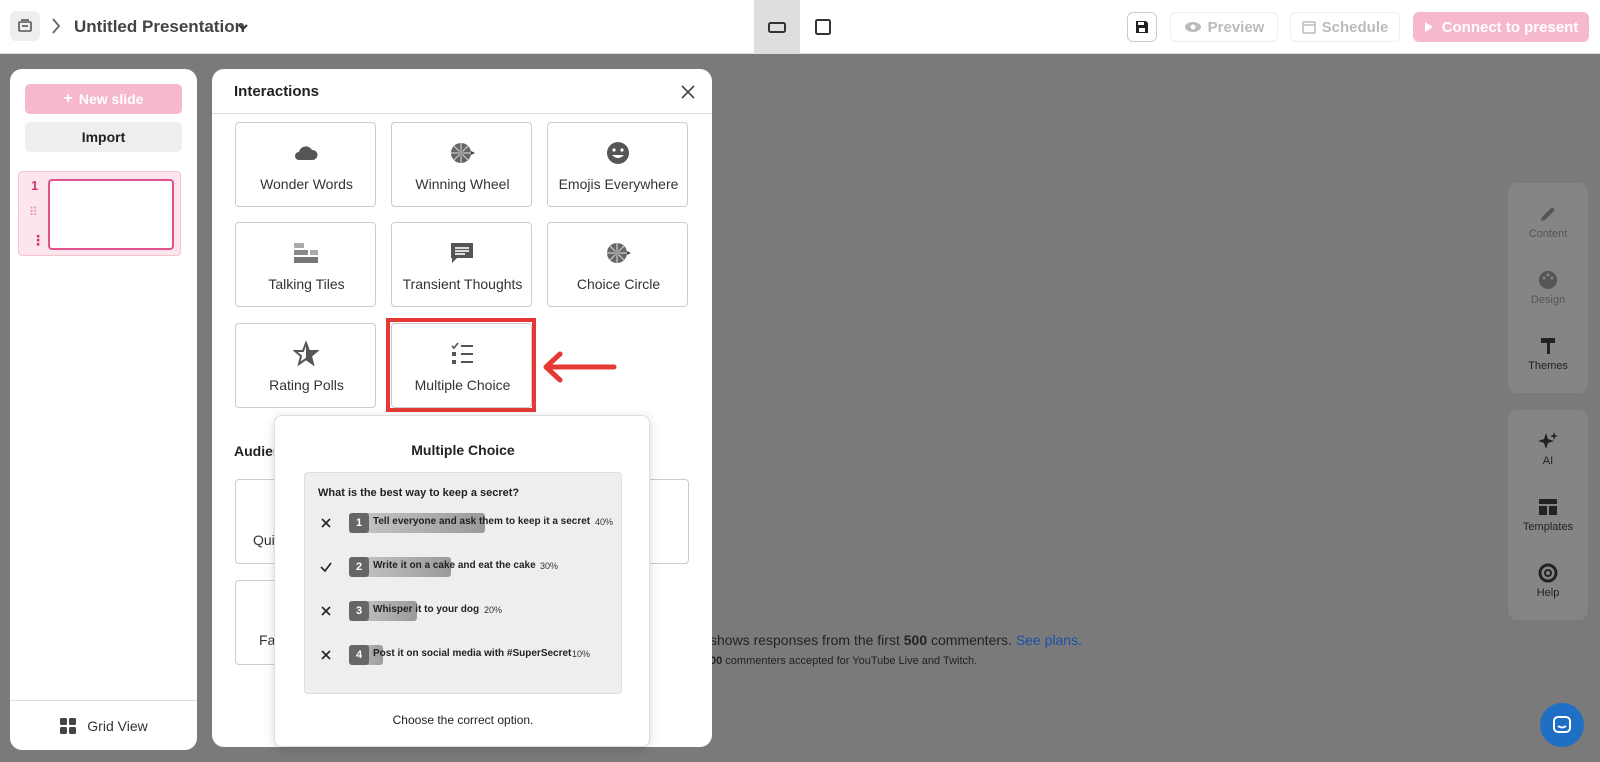 The height and width of the screenshot is (762, 1600). I want to click on modal-header: Interactions, so click(462, 91).